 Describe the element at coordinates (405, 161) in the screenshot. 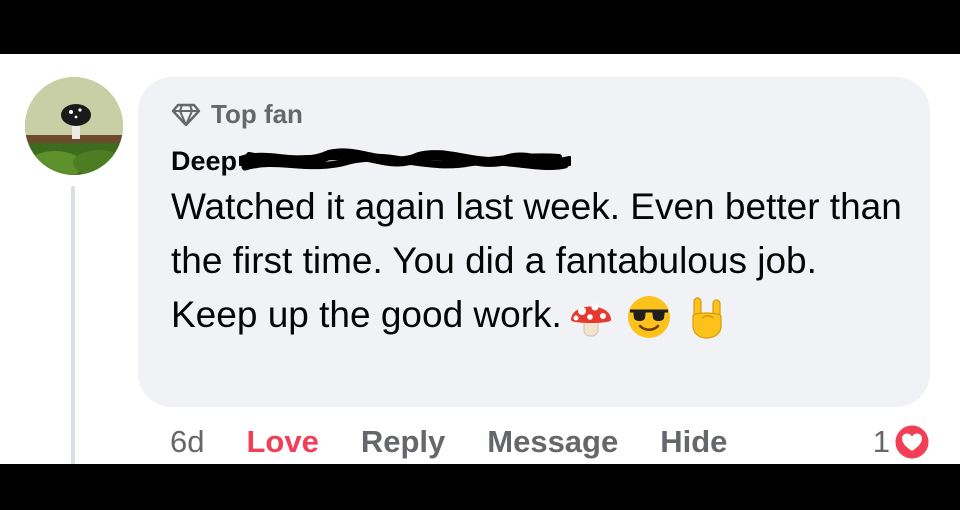

I see `redaction-scribble` at that location.